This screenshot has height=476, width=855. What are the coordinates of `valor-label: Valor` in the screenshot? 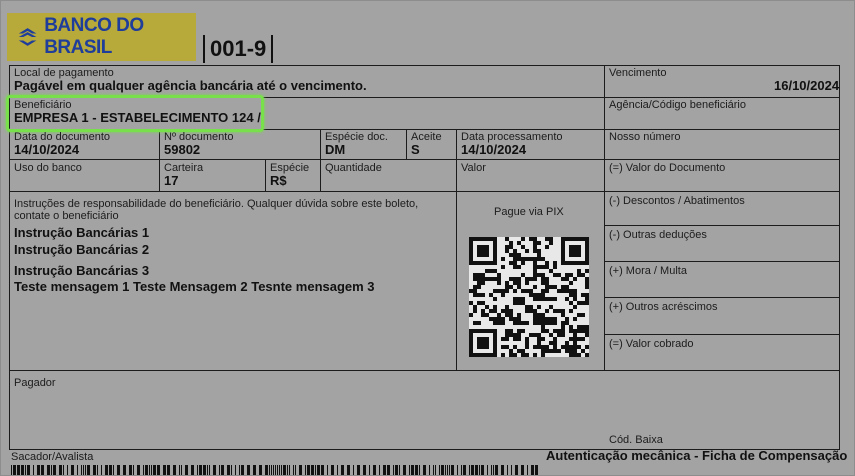 It's located at (473, 168).